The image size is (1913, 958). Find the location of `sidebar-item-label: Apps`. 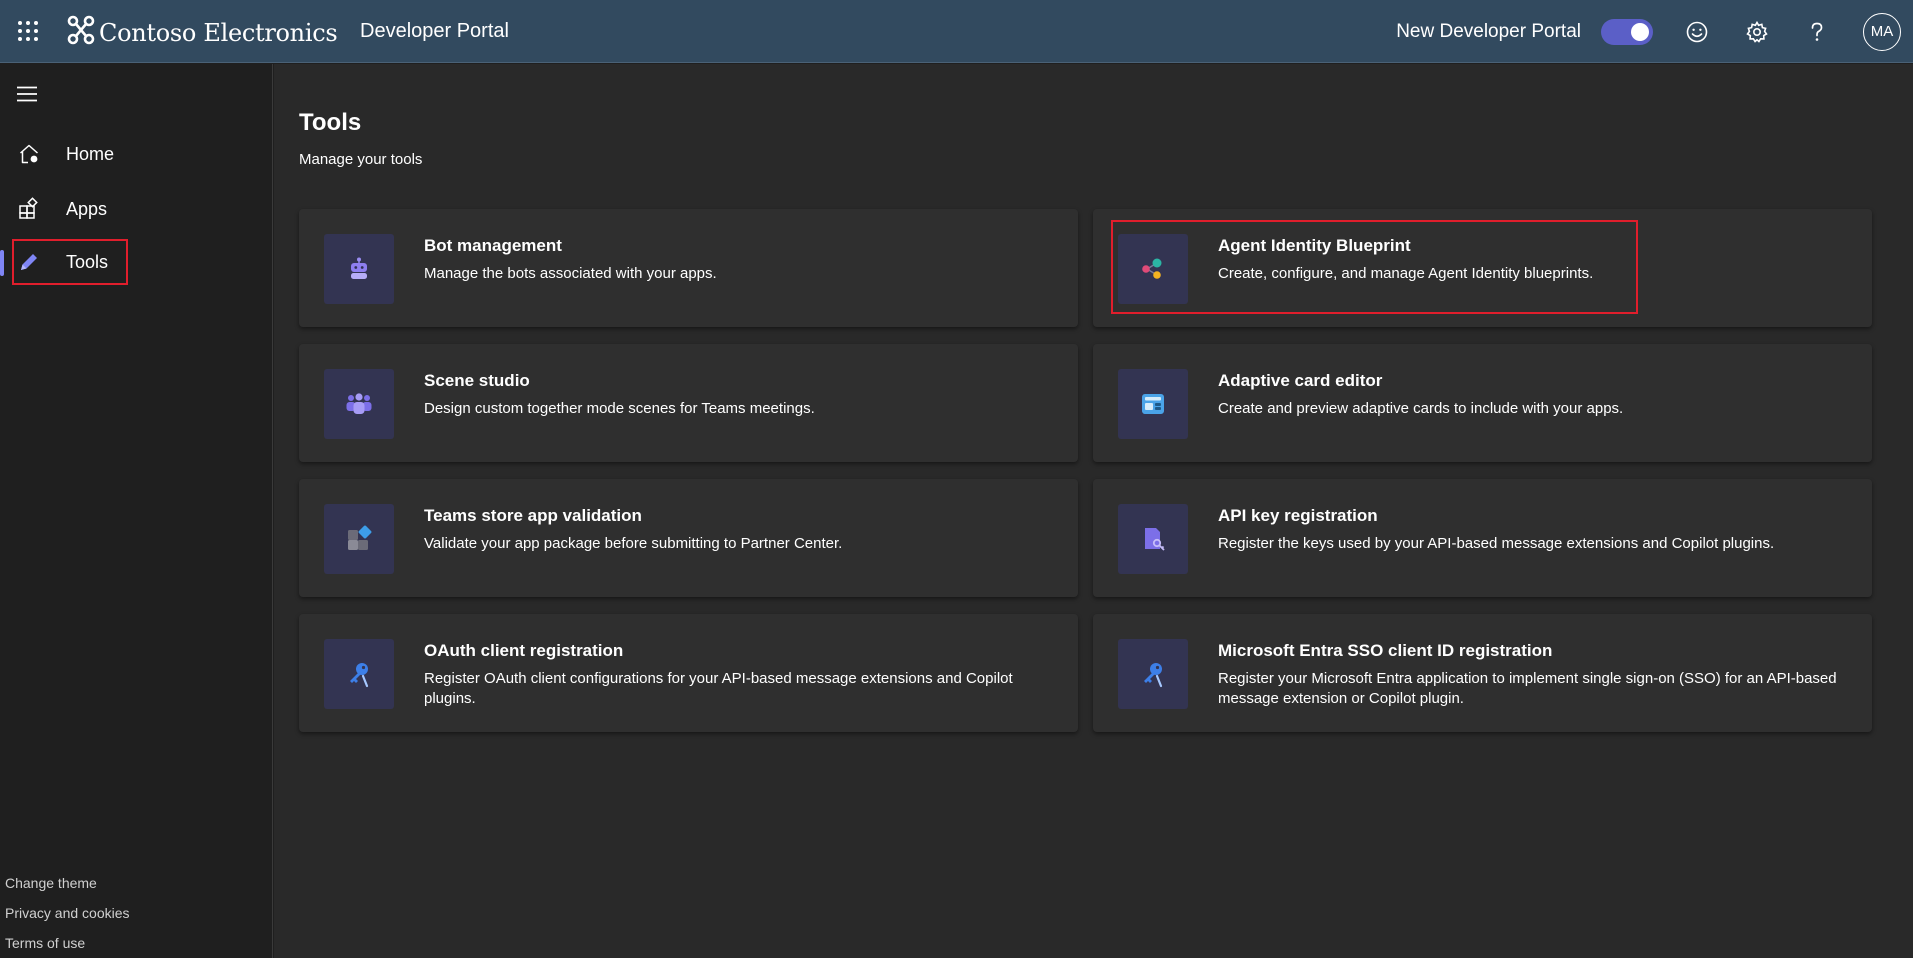

sidebar-item-label: Apps is located at coordinates (87, 208).